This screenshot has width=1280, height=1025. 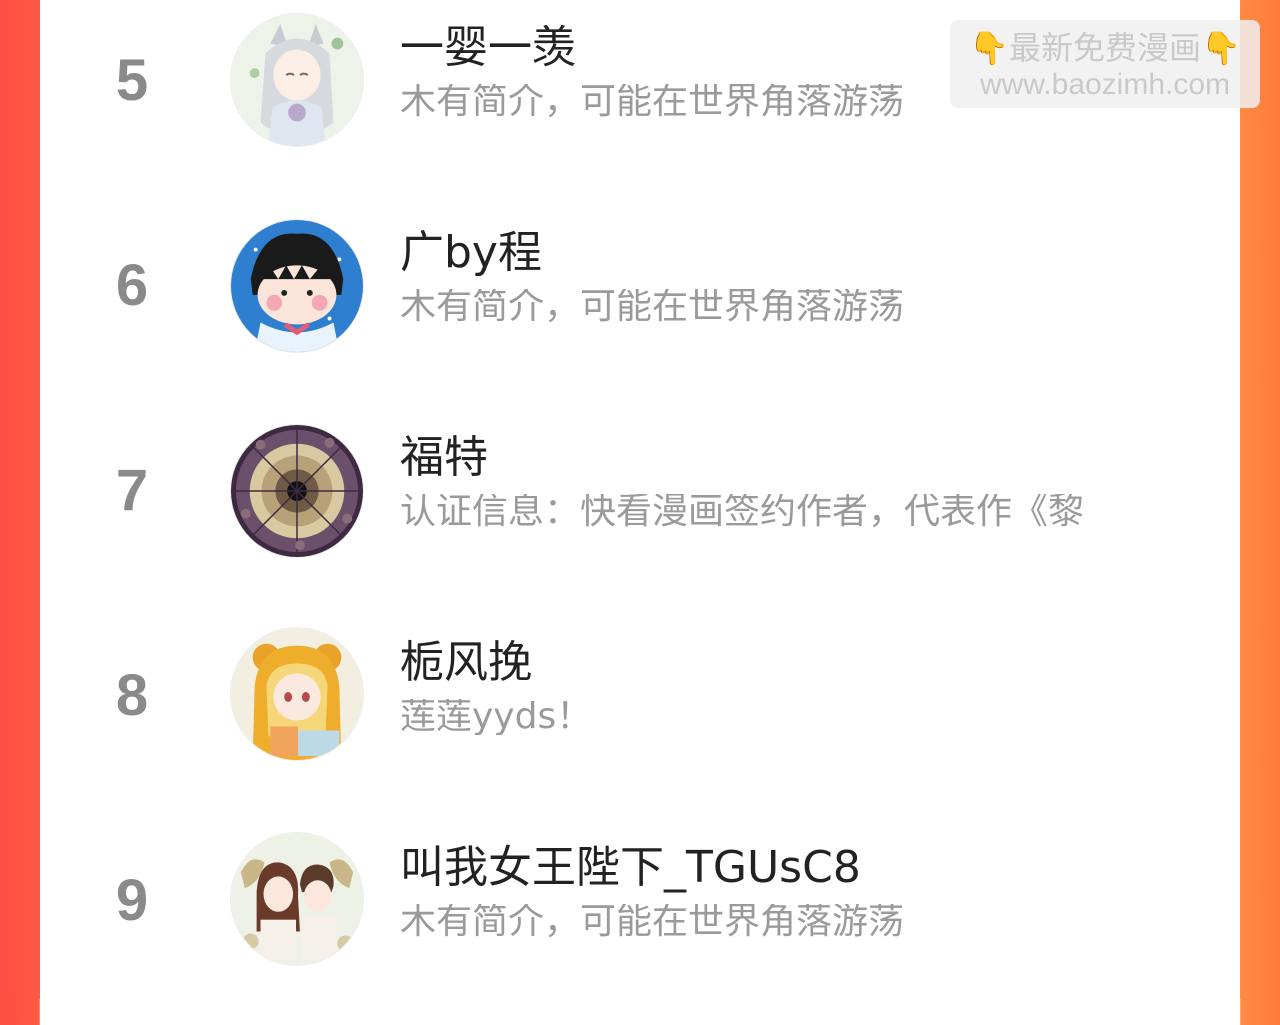 I want to click on rank-number: 8, so click(x=132, y=695).